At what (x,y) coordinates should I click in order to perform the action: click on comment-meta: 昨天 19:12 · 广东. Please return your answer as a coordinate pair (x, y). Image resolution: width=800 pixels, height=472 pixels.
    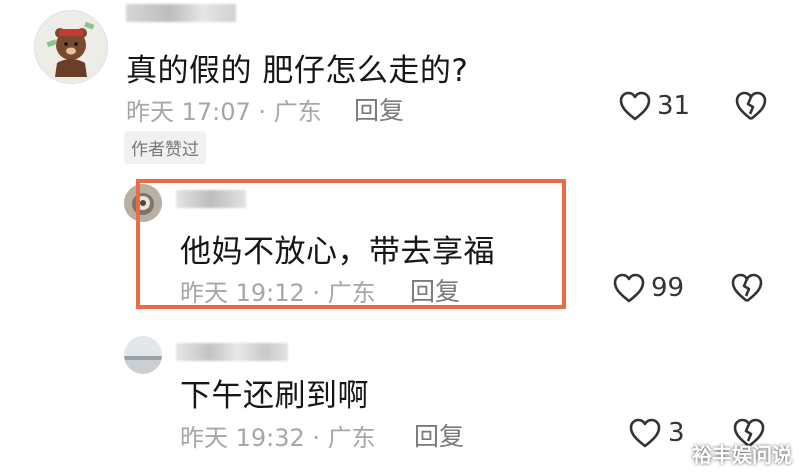
    Looking at the image, I should click on (278, 293).